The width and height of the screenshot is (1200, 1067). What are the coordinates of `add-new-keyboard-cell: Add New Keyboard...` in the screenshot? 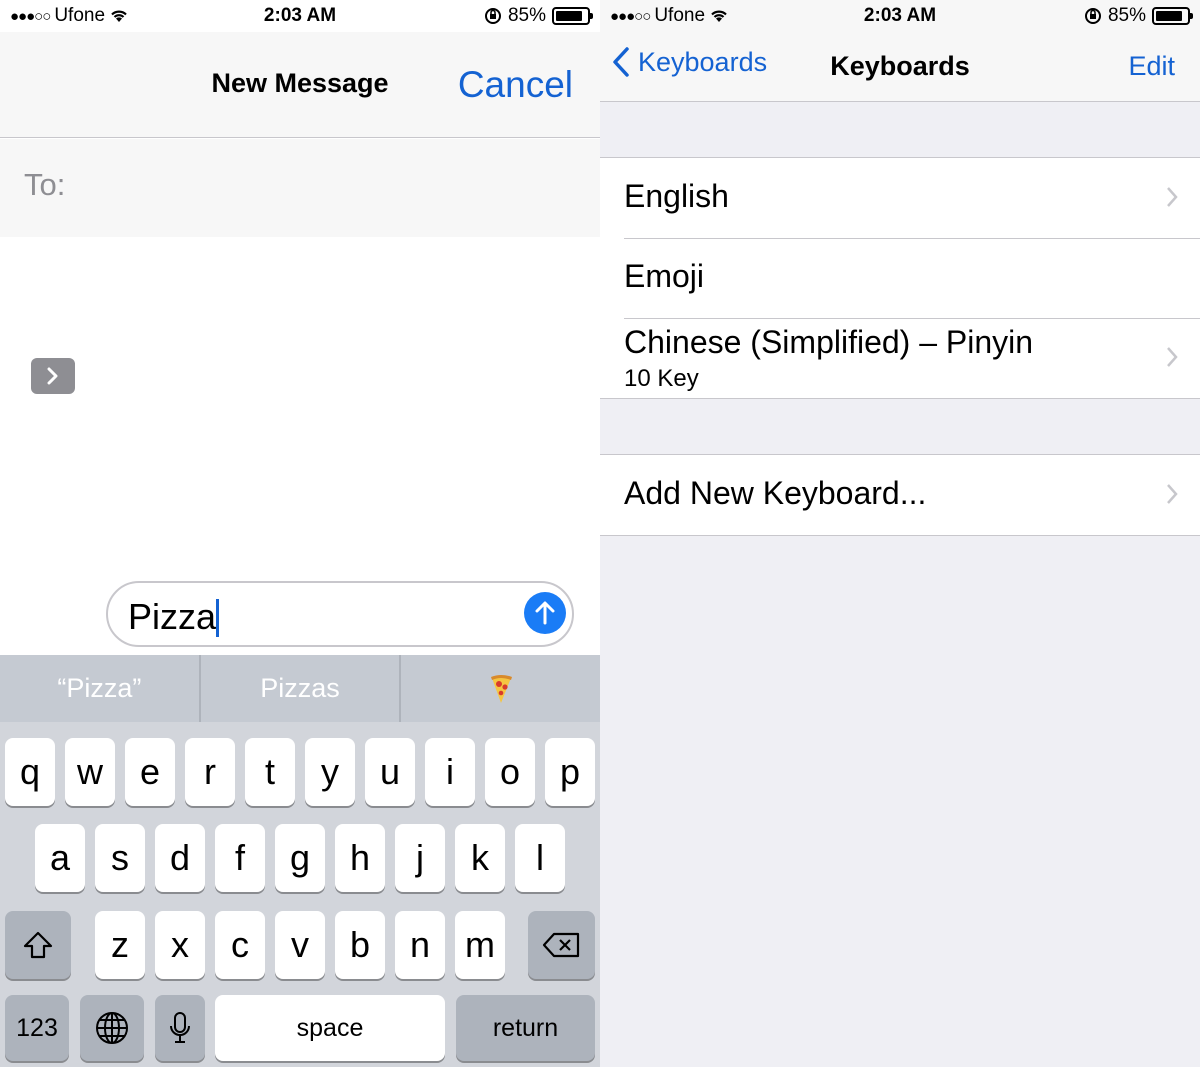 It's located at (900, 495).